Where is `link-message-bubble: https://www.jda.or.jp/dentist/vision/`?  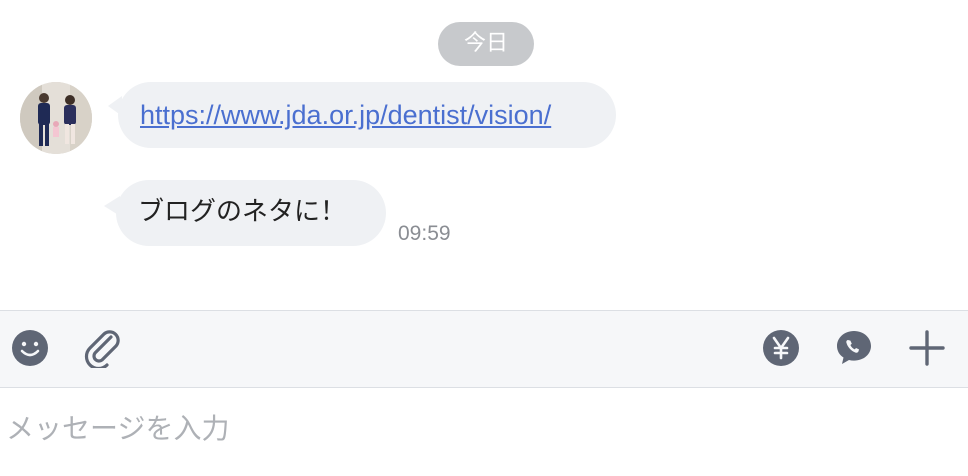 link-message-bubble: https://www.jda.or.jp/dentist/vision/ is located at coordinates (367, 115).